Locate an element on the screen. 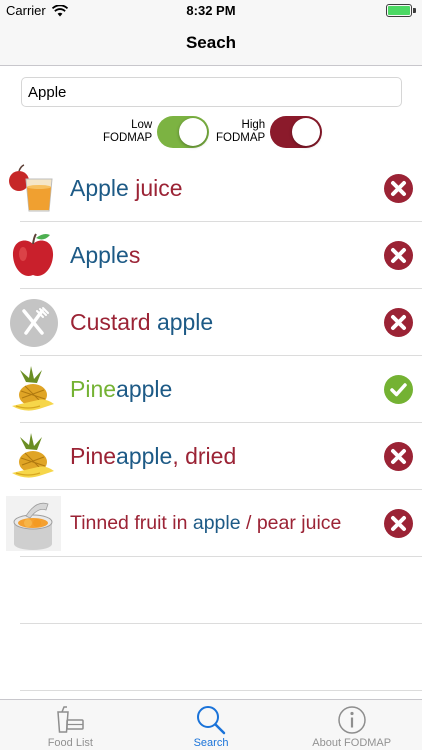  low-fodmap-label-line1: Low is located at coordinates (142, 125).